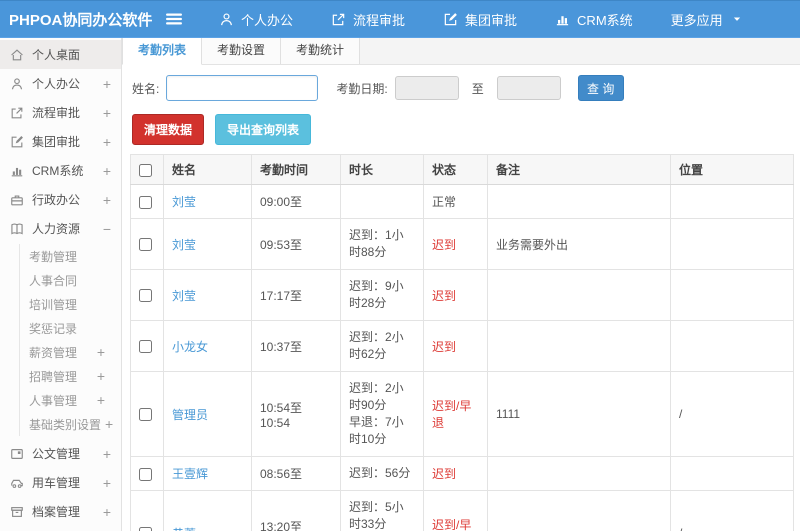 The height and width of the screenshot is (532, 800). What do you see at coordinates (242, 51) in the screenshot?
I see `tab-attendance-settings: 考勤设置` at bounding box center [242, 51].